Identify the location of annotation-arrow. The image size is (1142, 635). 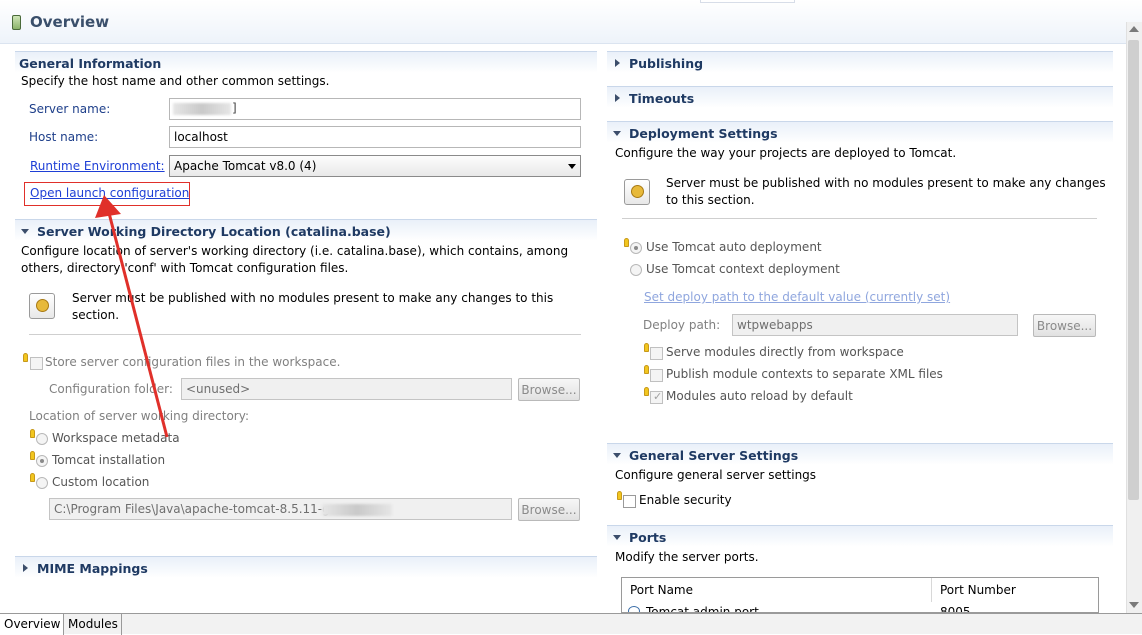
(132, 316).